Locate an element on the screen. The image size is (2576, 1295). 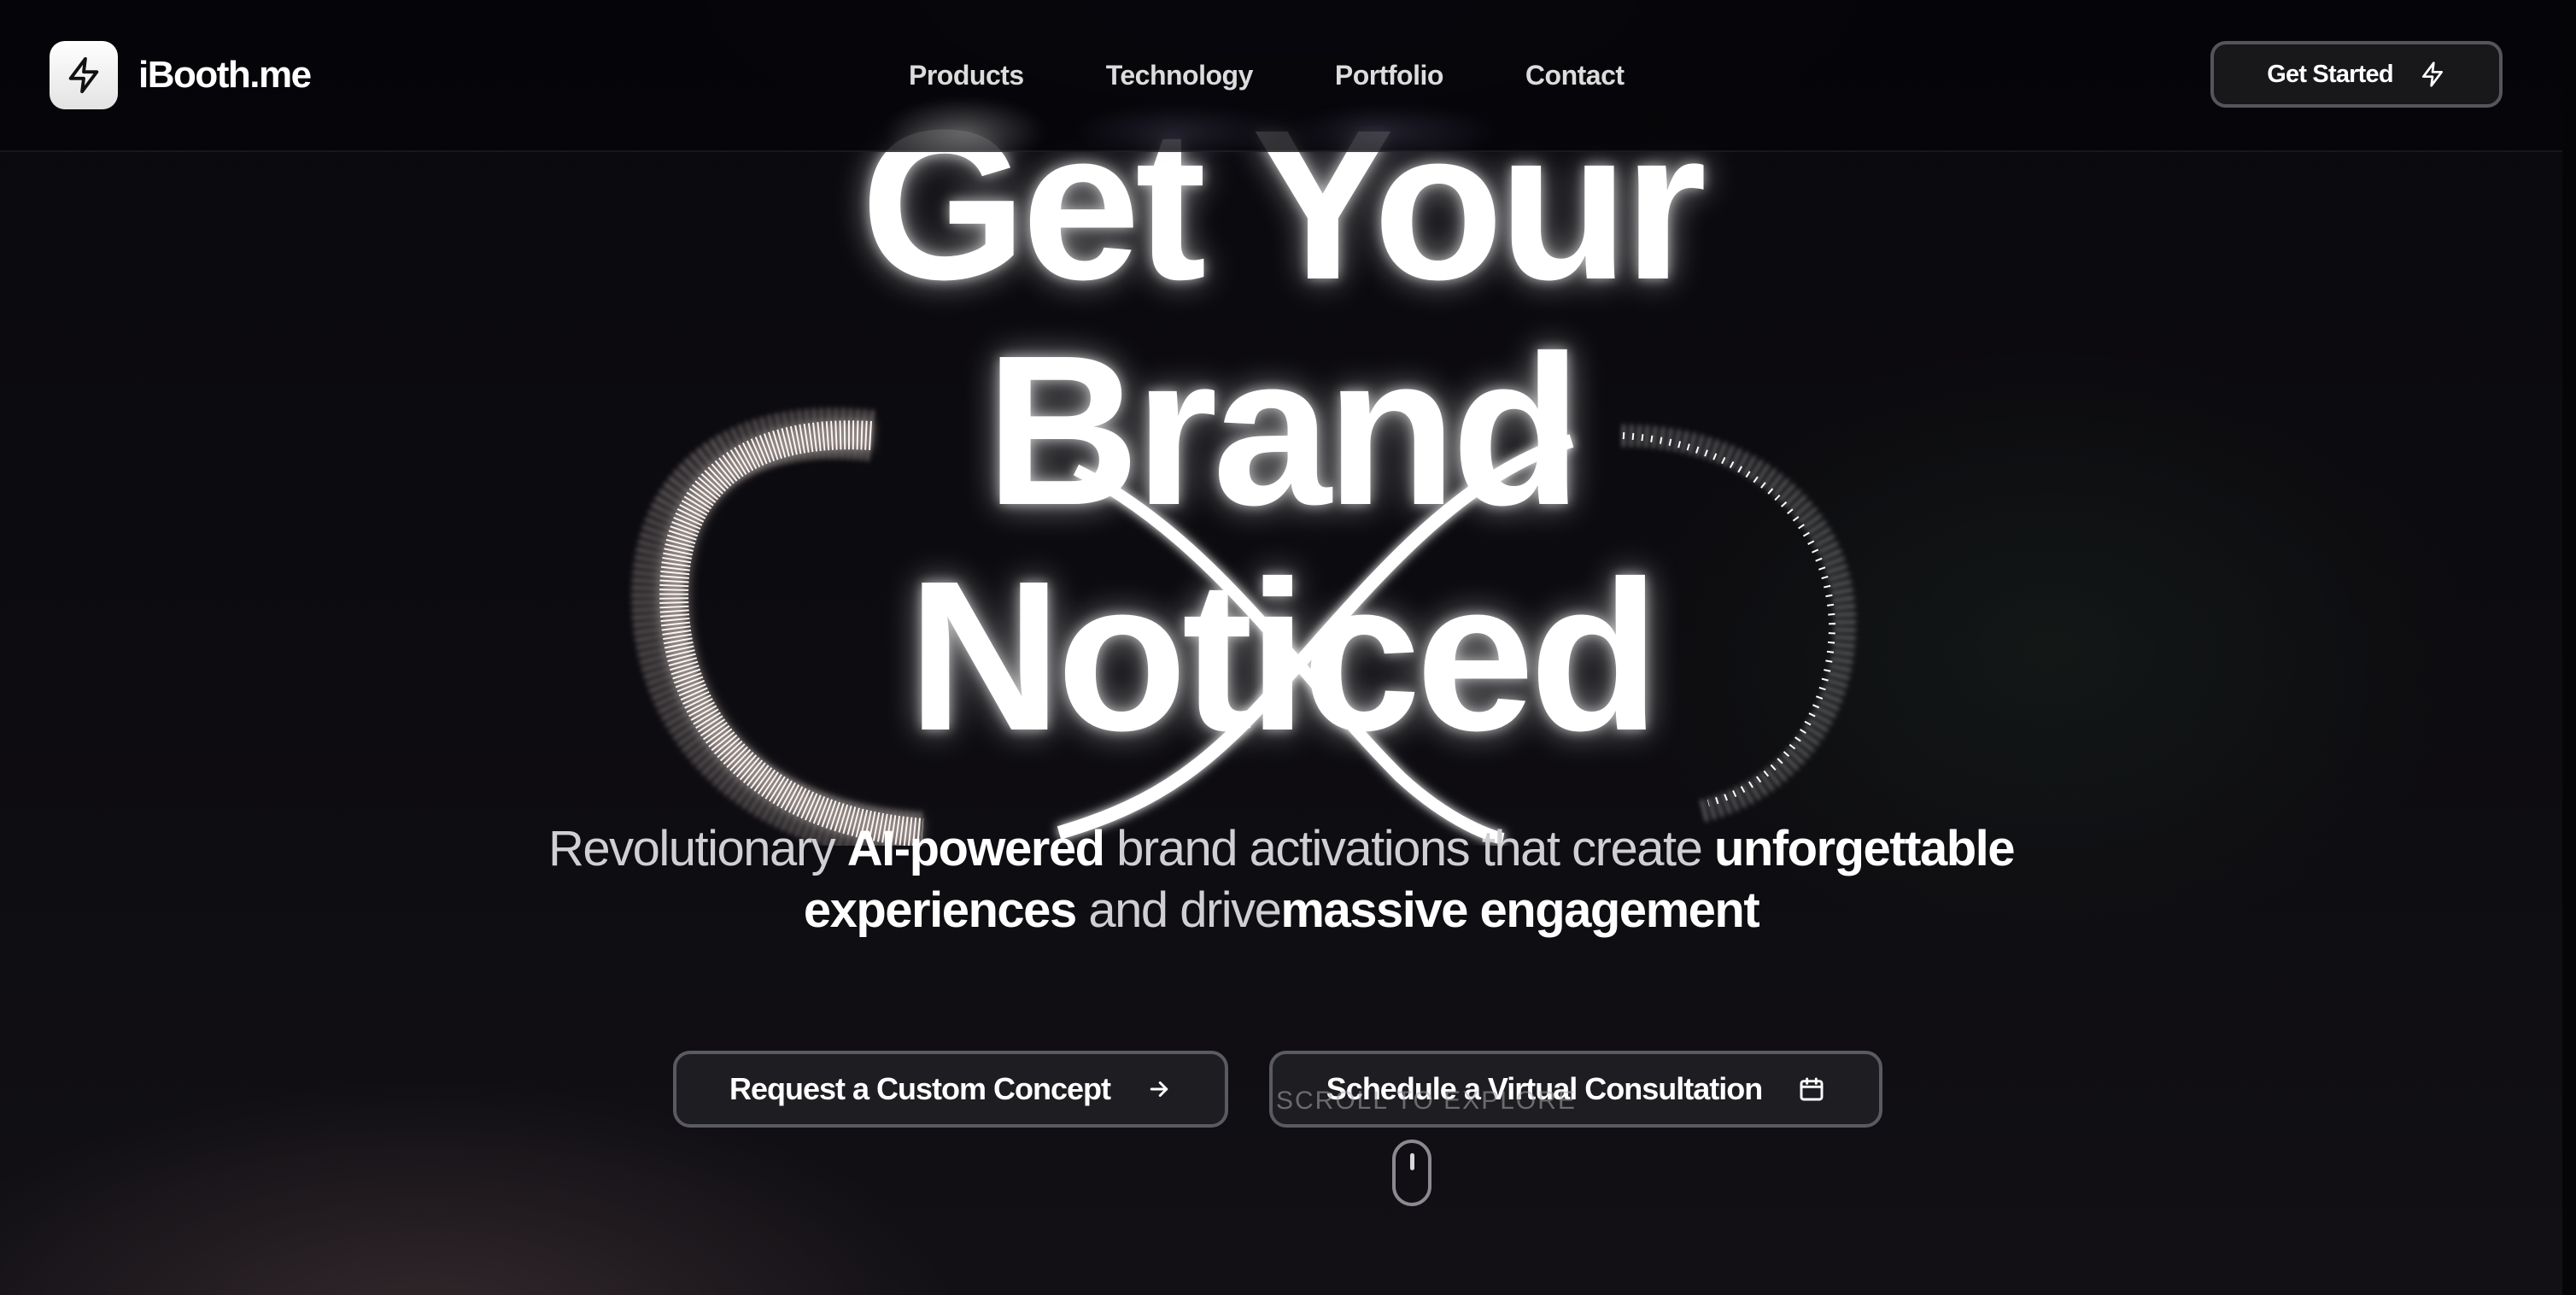
request-custom-concept-label: Request a Custom Concept is located at coordinates (920, 1088).